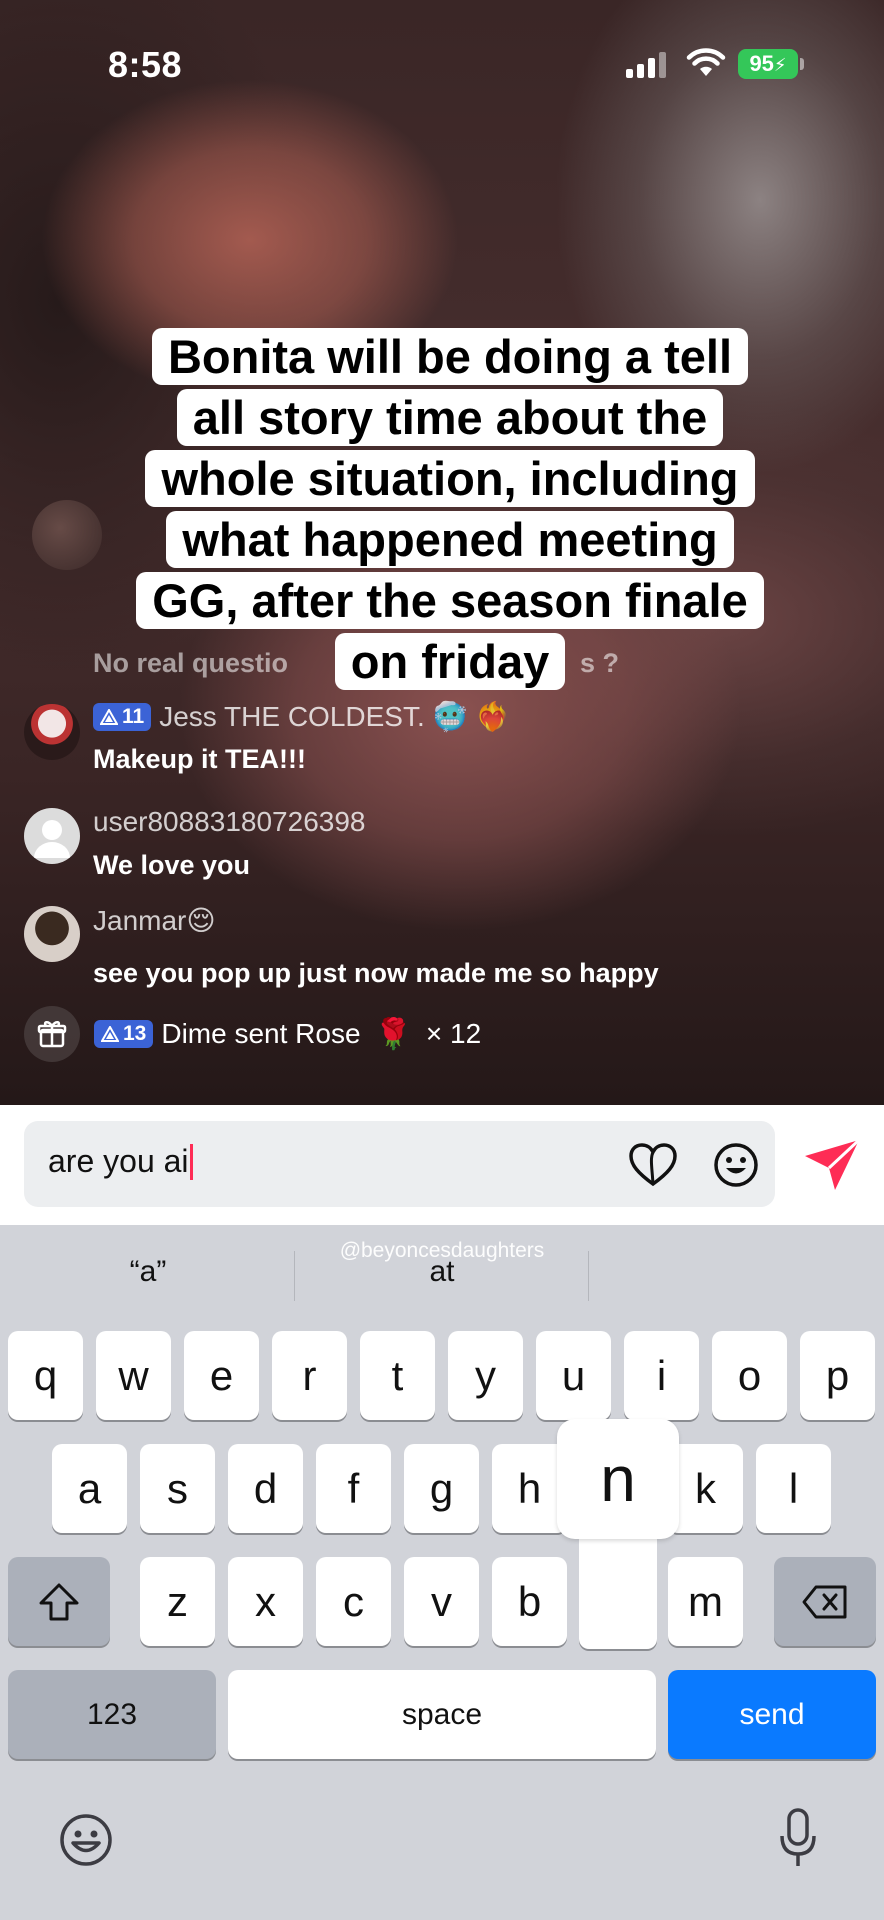 The image size is (884, 1920). Describe the element at coordinates (529, 1601) in the screenshot. I see `key-b: b` at that location.